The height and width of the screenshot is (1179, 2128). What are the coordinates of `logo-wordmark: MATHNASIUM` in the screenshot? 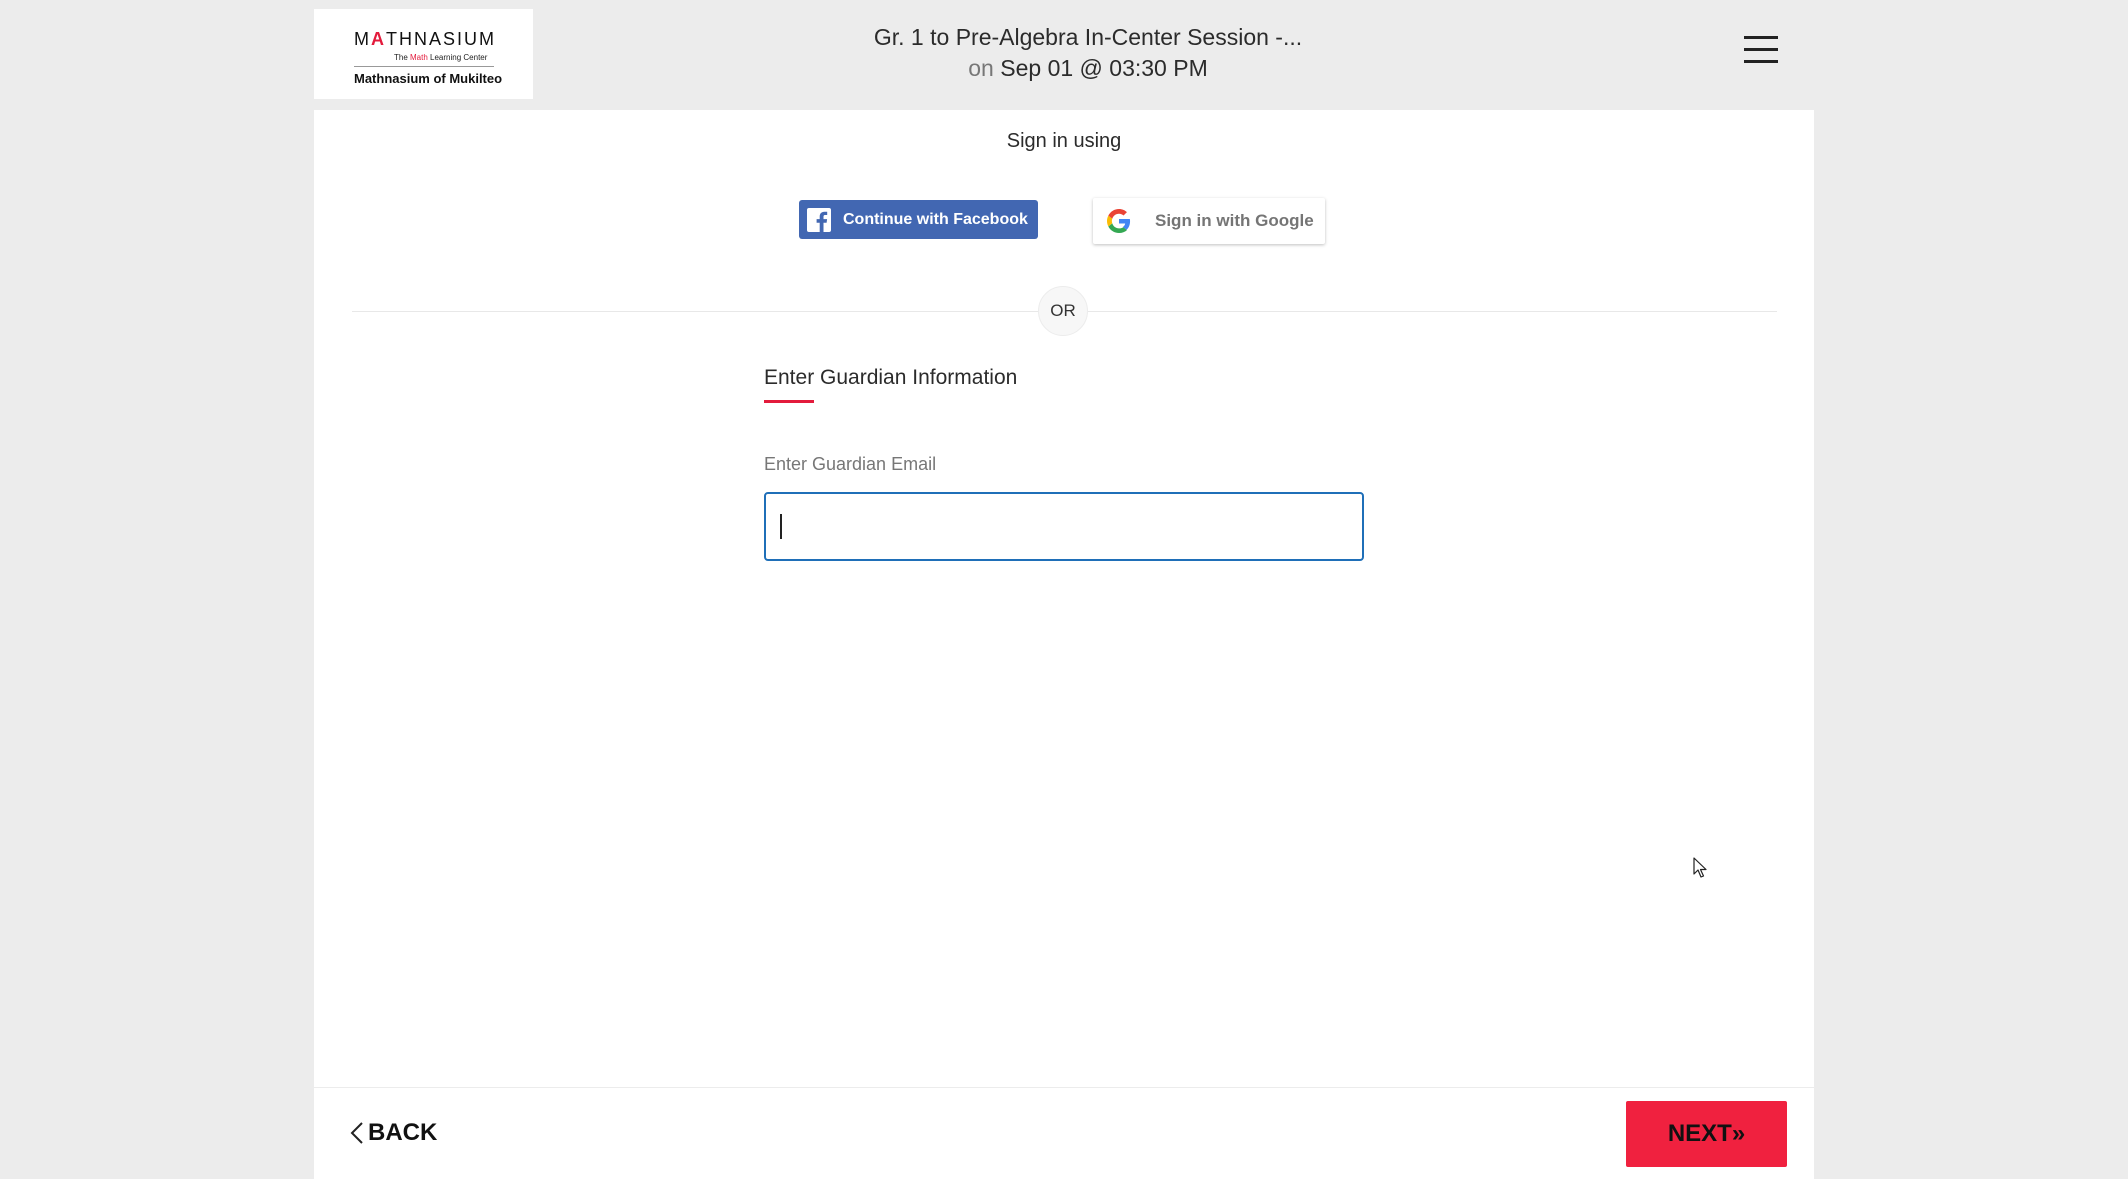 It's located at (425, 39).